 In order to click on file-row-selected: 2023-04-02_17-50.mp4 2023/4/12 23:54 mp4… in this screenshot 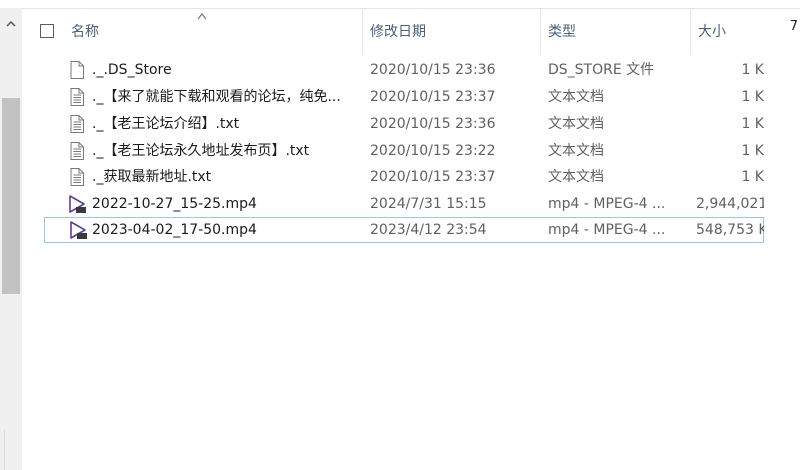, I will do `click(404, 230)`.